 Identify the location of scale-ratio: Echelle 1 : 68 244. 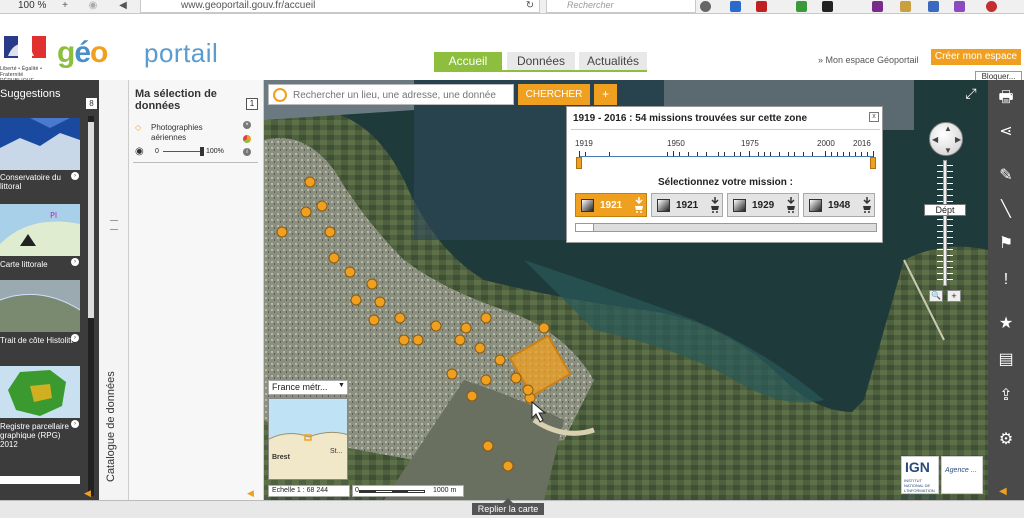
(309, 491).